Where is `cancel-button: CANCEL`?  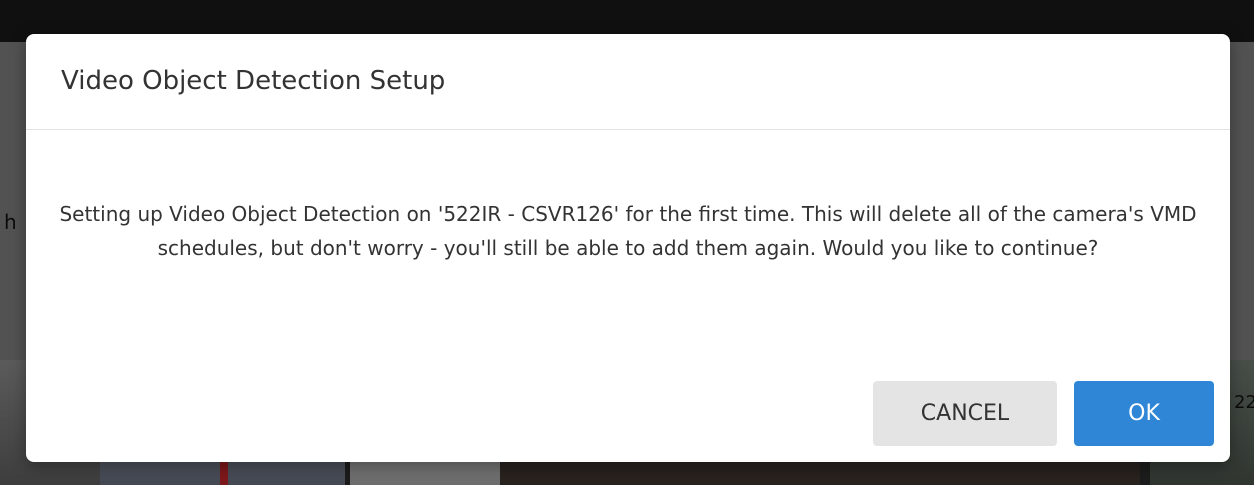 cancel-button: CANCEL is located at coordinates (965, 413).